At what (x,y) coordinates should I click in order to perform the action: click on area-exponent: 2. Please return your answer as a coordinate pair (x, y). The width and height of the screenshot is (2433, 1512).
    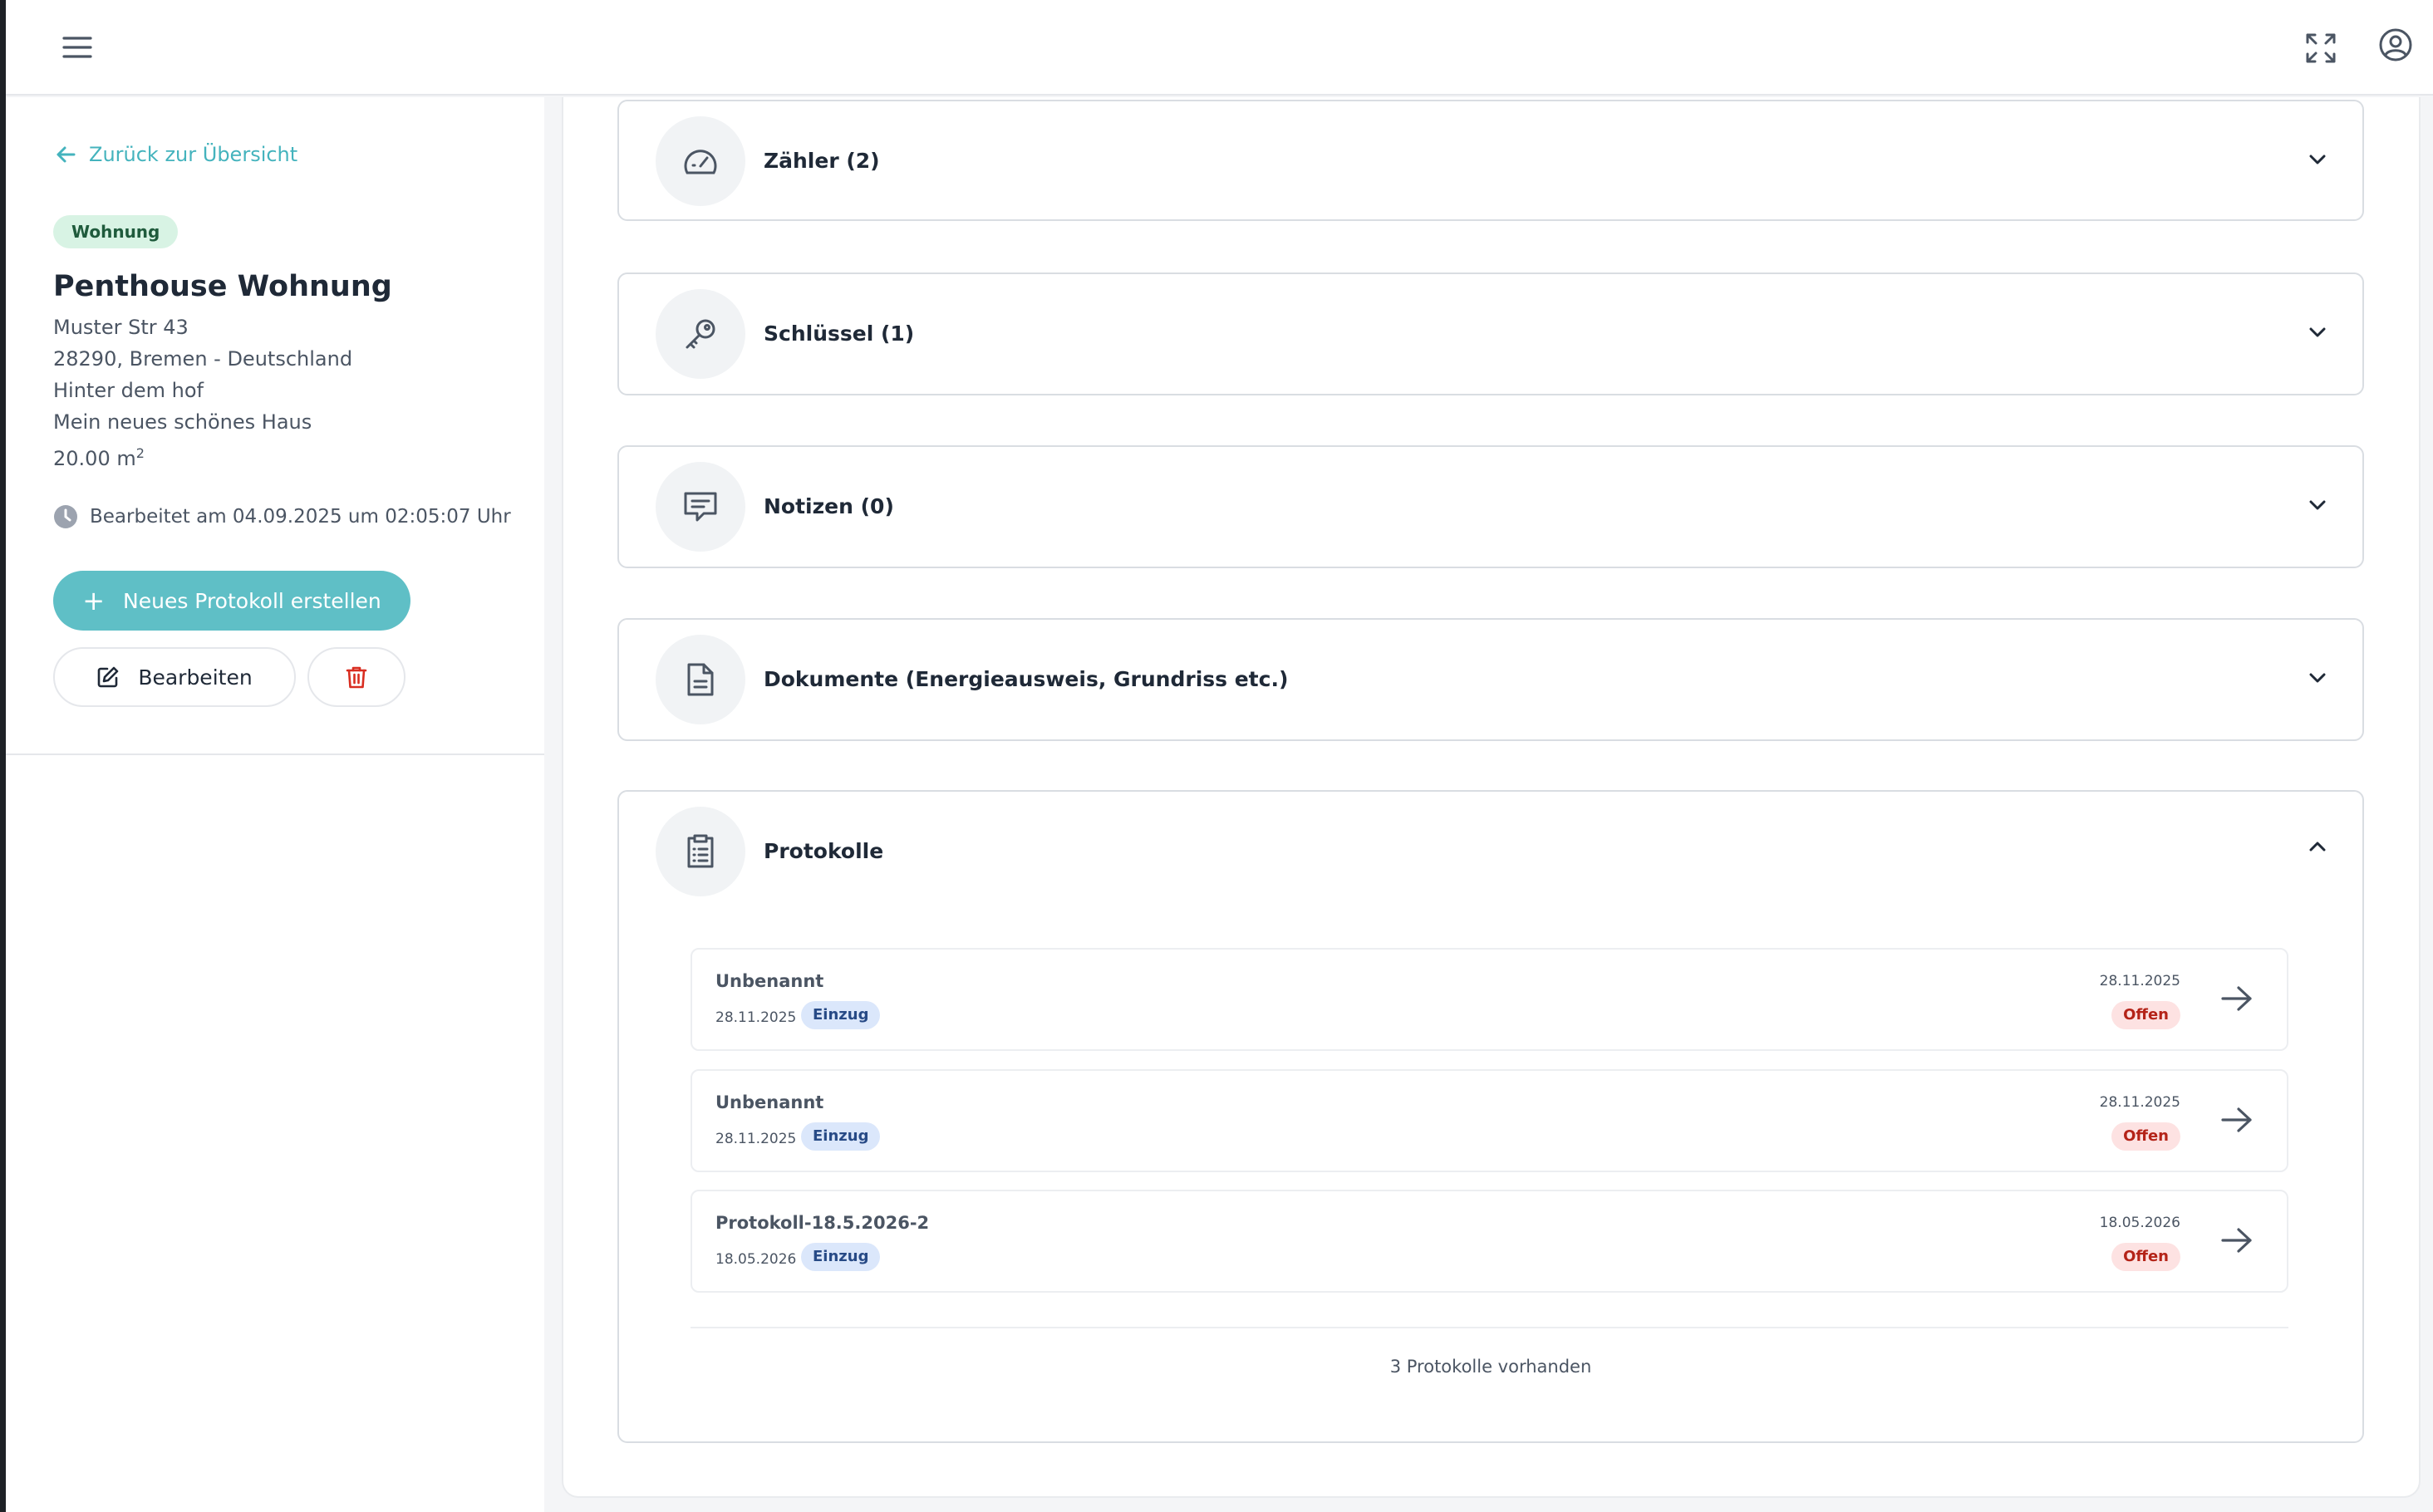
    Looking at the image, I should click on (140, 453).